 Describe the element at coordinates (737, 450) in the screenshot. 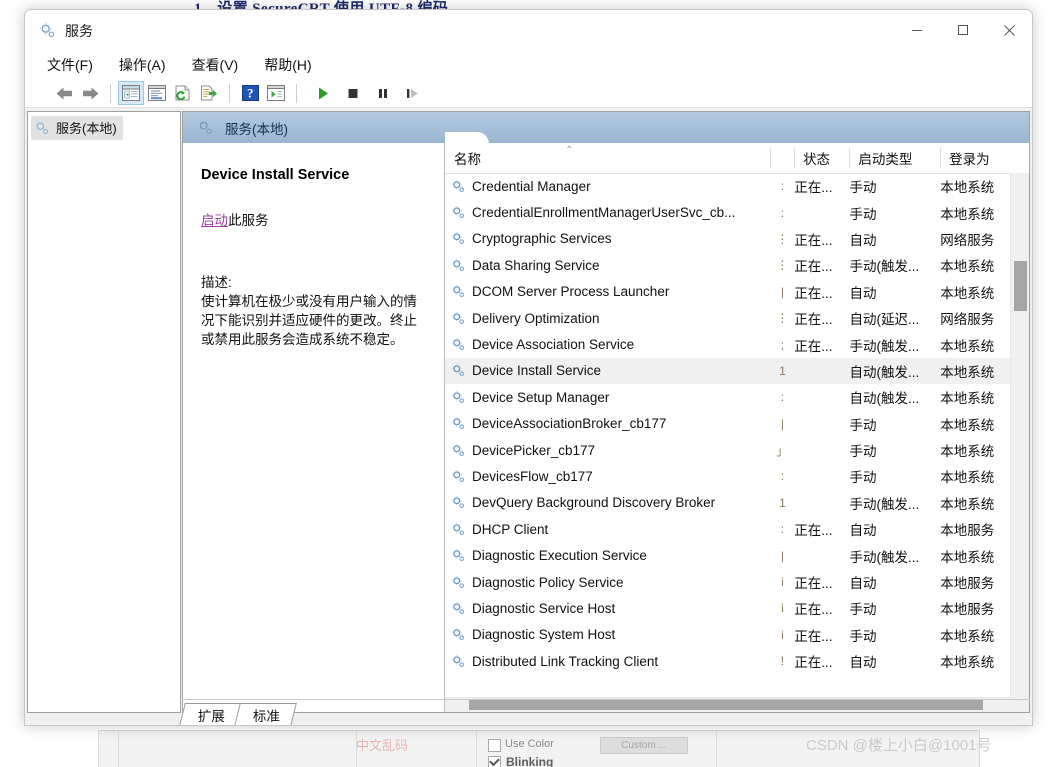

I see `table-row: DevicePicker_cb177」手动 本地系统` at that location.